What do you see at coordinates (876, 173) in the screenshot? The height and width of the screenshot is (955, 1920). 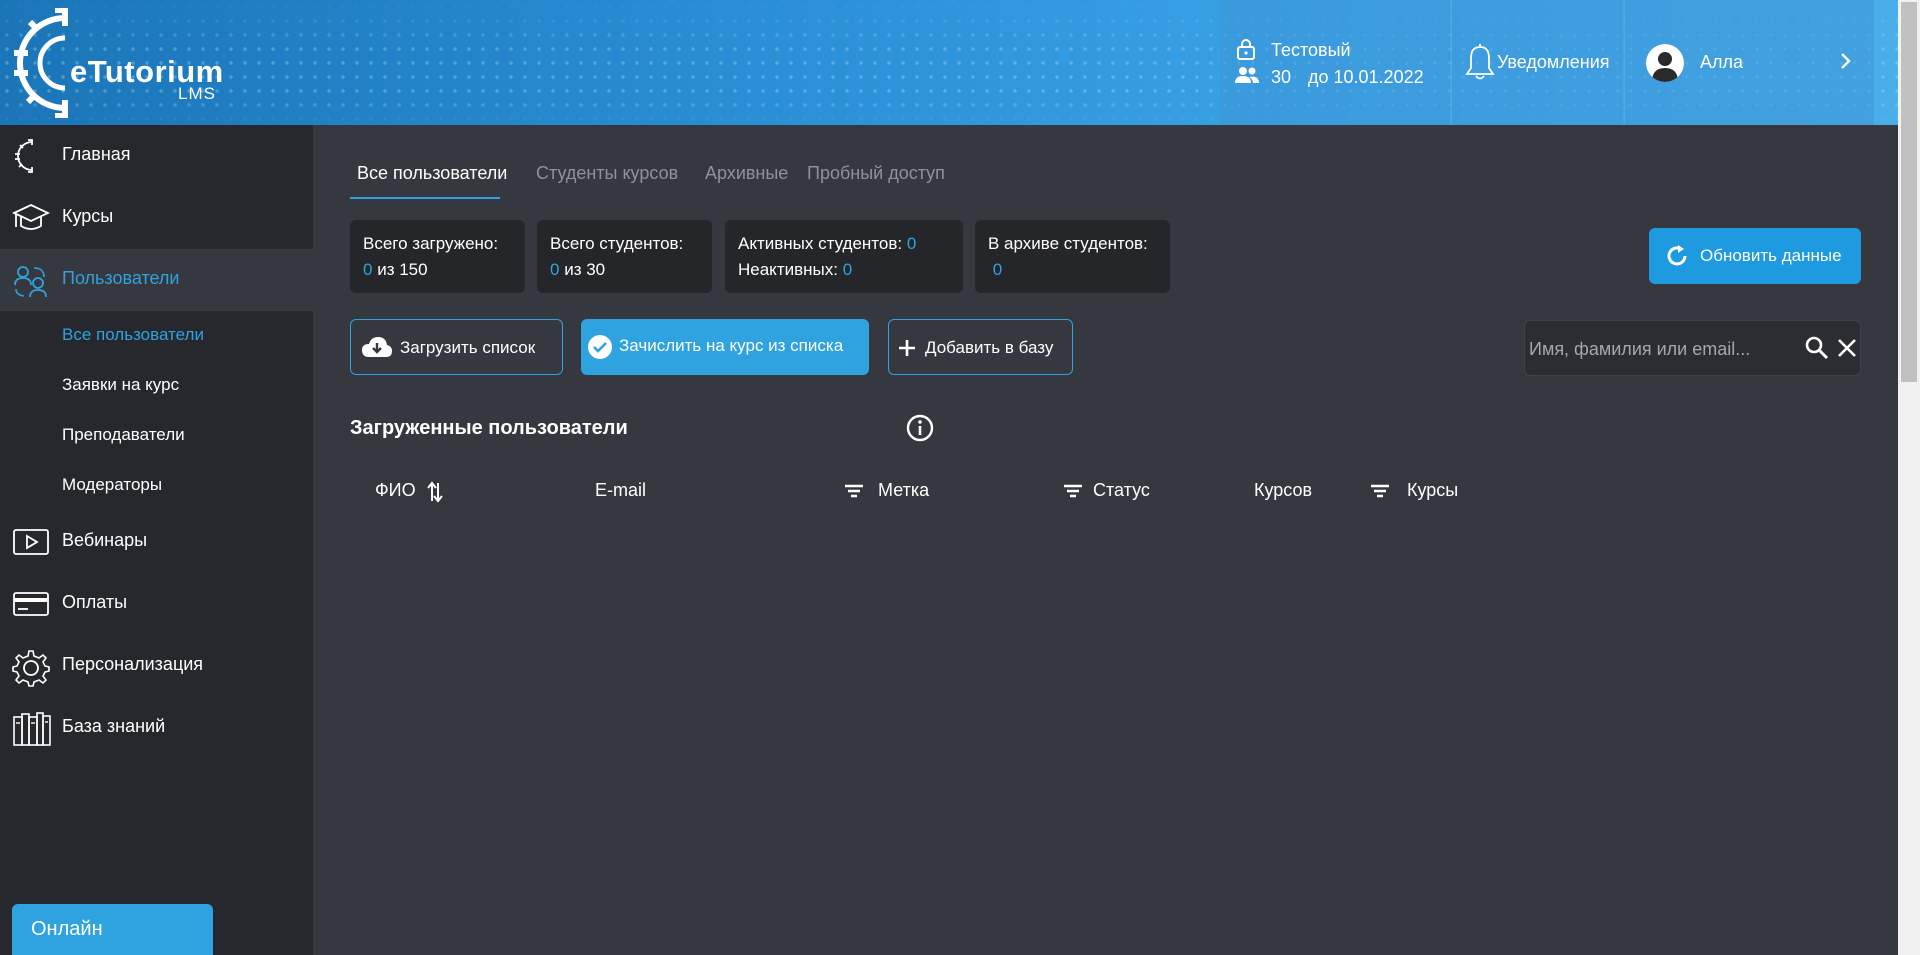 I see `tab-trial-access: Пробный доступ` at bounding box center [876, 173].